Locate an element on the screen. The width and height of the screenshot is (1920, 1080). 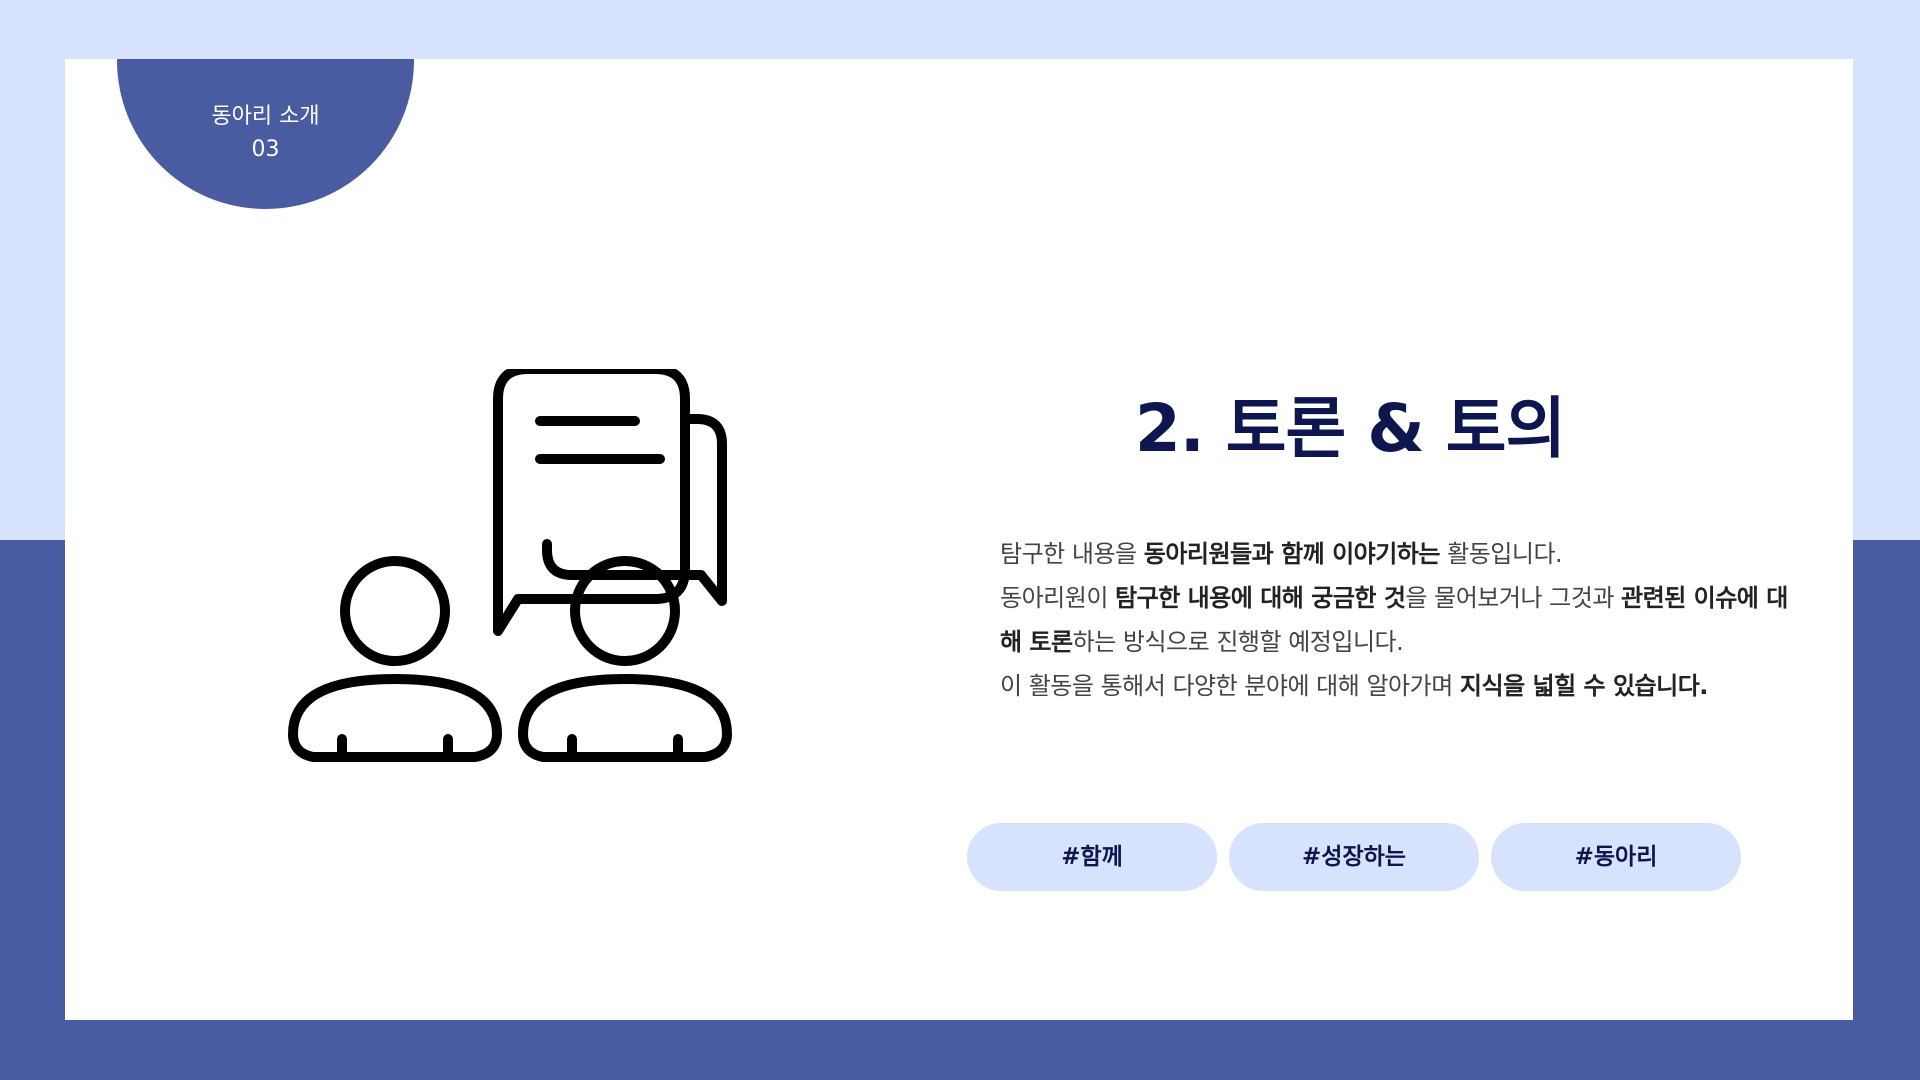
section-badge: 동아리 소개 03 is located at coordinates (265, 134).